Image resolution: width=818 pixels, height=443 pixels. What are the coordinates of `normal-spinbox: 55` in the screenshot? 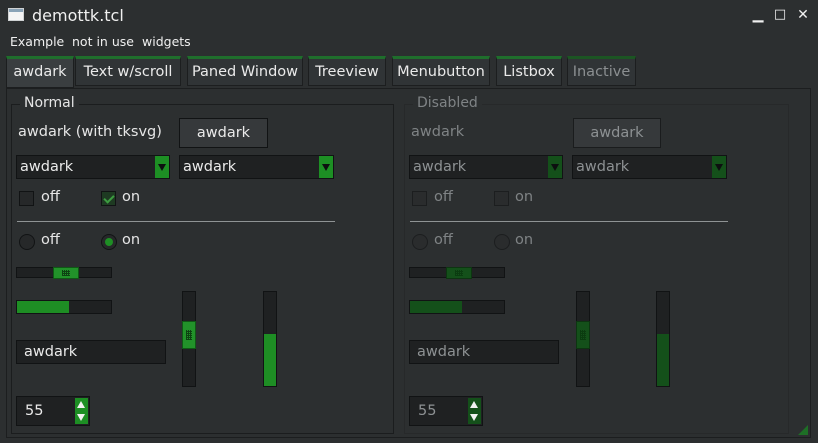 It's located at (53, 411).